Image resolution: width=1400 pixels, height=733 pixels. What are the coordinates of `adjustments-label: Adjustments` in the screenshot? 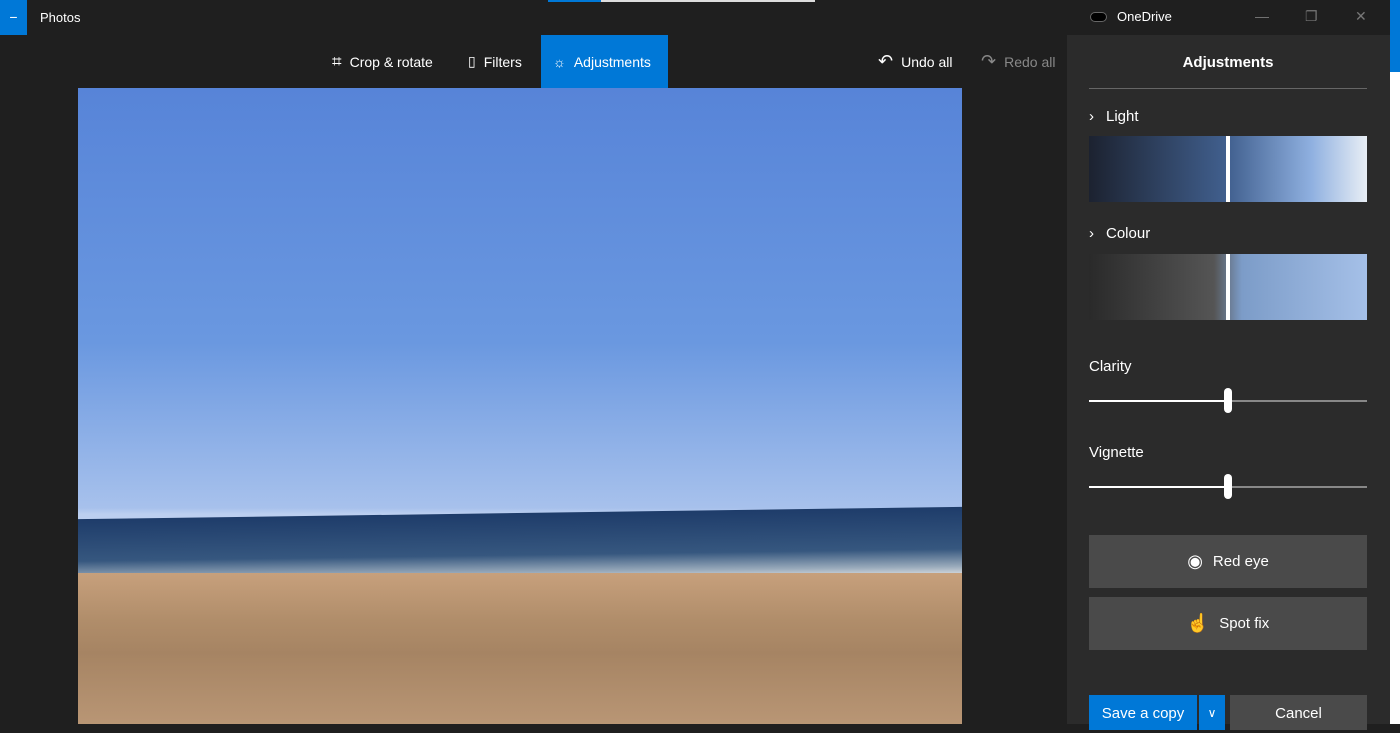 It's located at (612, 61).